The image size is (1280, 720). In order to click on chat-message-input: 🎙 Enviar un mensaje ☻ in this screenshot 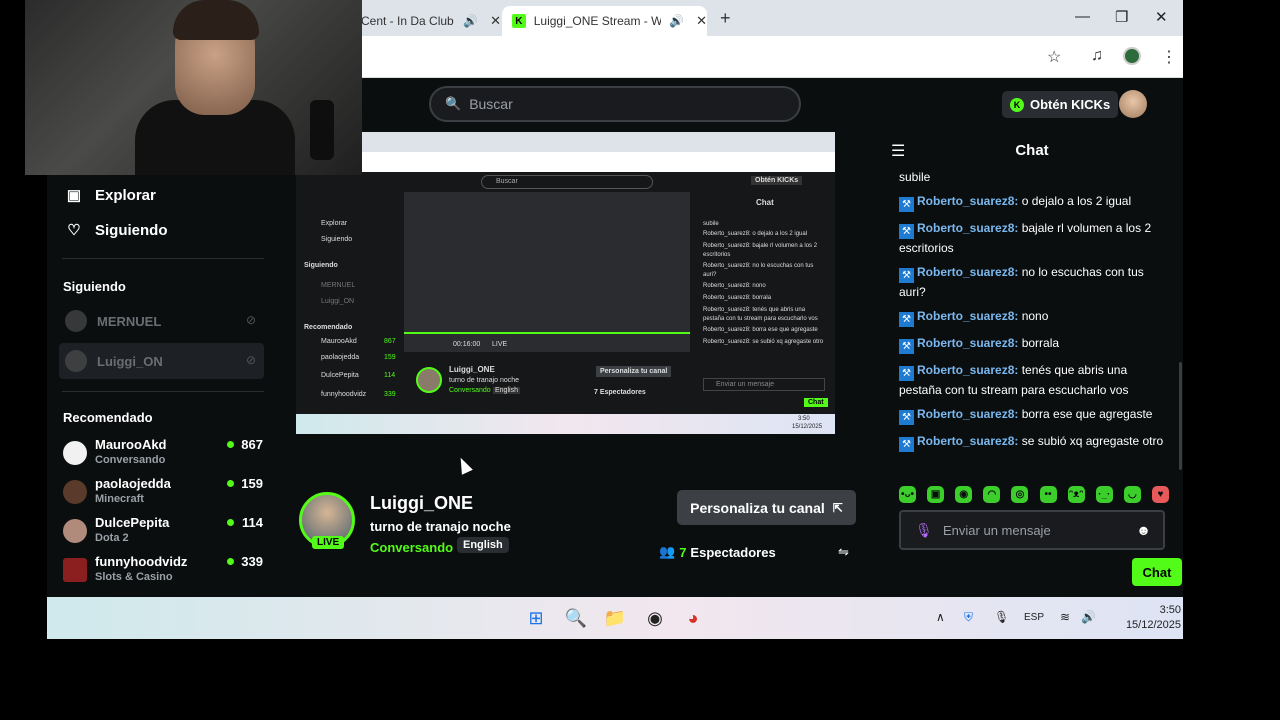, I will do `click(1032, 530)`.